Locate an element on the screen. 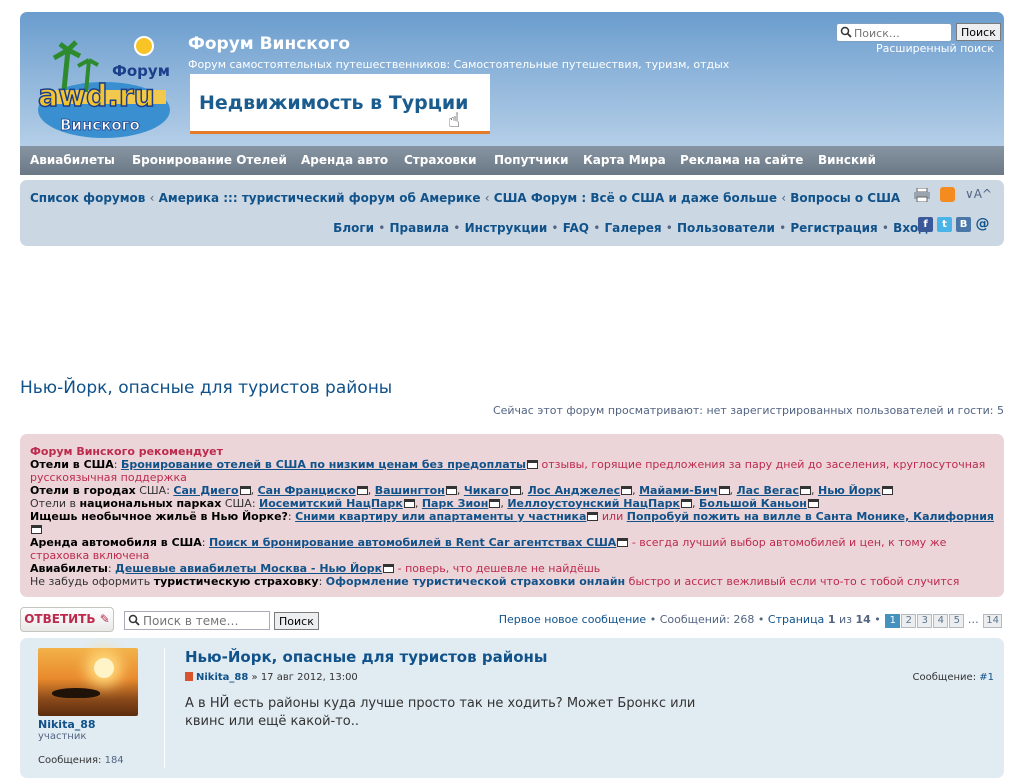 This screenshot has width=1024, height=778. last-page-button: 14 is located at coordinates (992, 621).